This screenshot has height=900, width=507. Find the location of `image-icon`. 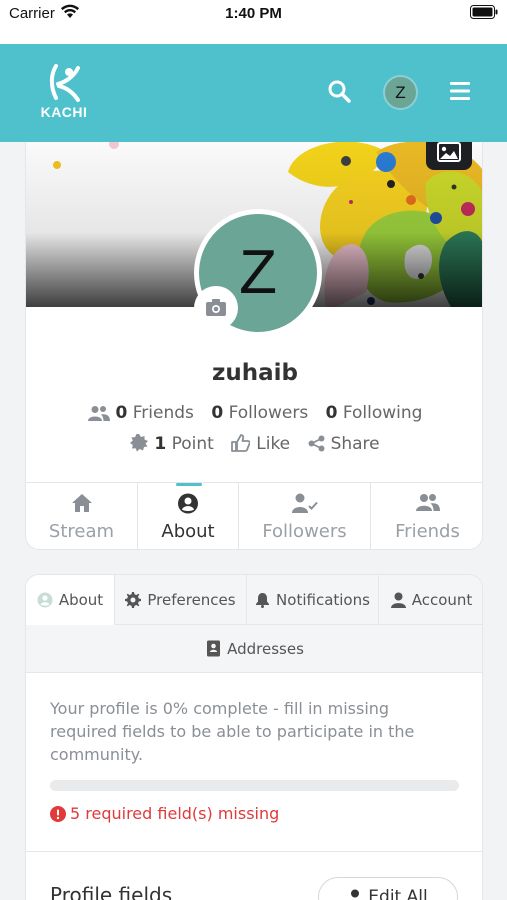

image-icon is located at coordinates (449, 152).